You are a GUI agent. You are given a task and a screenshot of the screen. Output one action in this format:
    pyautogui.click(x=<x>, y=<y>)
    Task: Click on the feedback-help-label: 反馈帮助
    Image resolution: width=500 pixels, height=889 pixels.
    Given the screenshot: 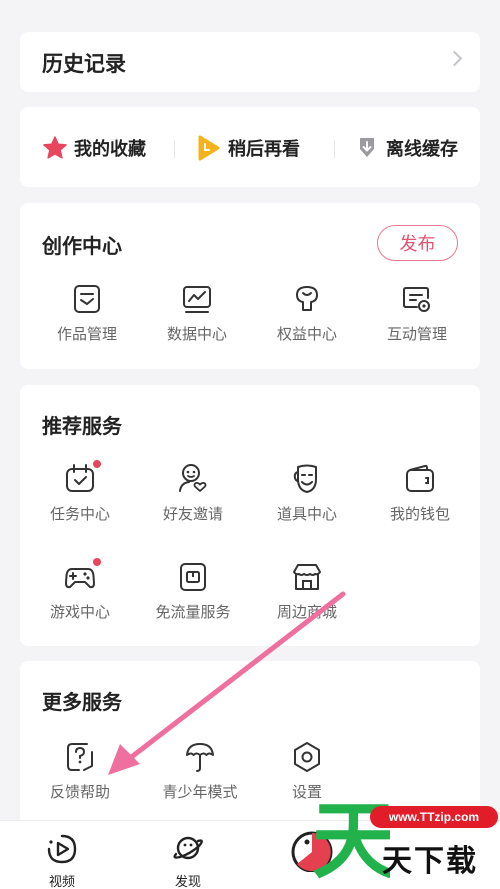 What is the action you would take?
    pyautogui.click(x=79, y=792)
    